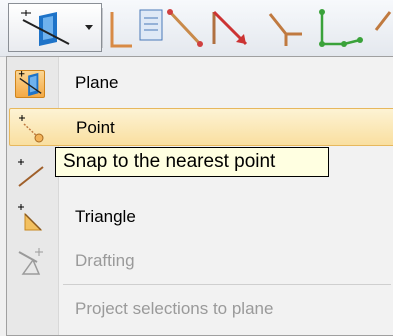 This screenshot has width=393, height=336. What do you see at coordinates (201, 83) in the screenshot?
I see `menu-item-plane: Plane` at bounding box center [201, 83].